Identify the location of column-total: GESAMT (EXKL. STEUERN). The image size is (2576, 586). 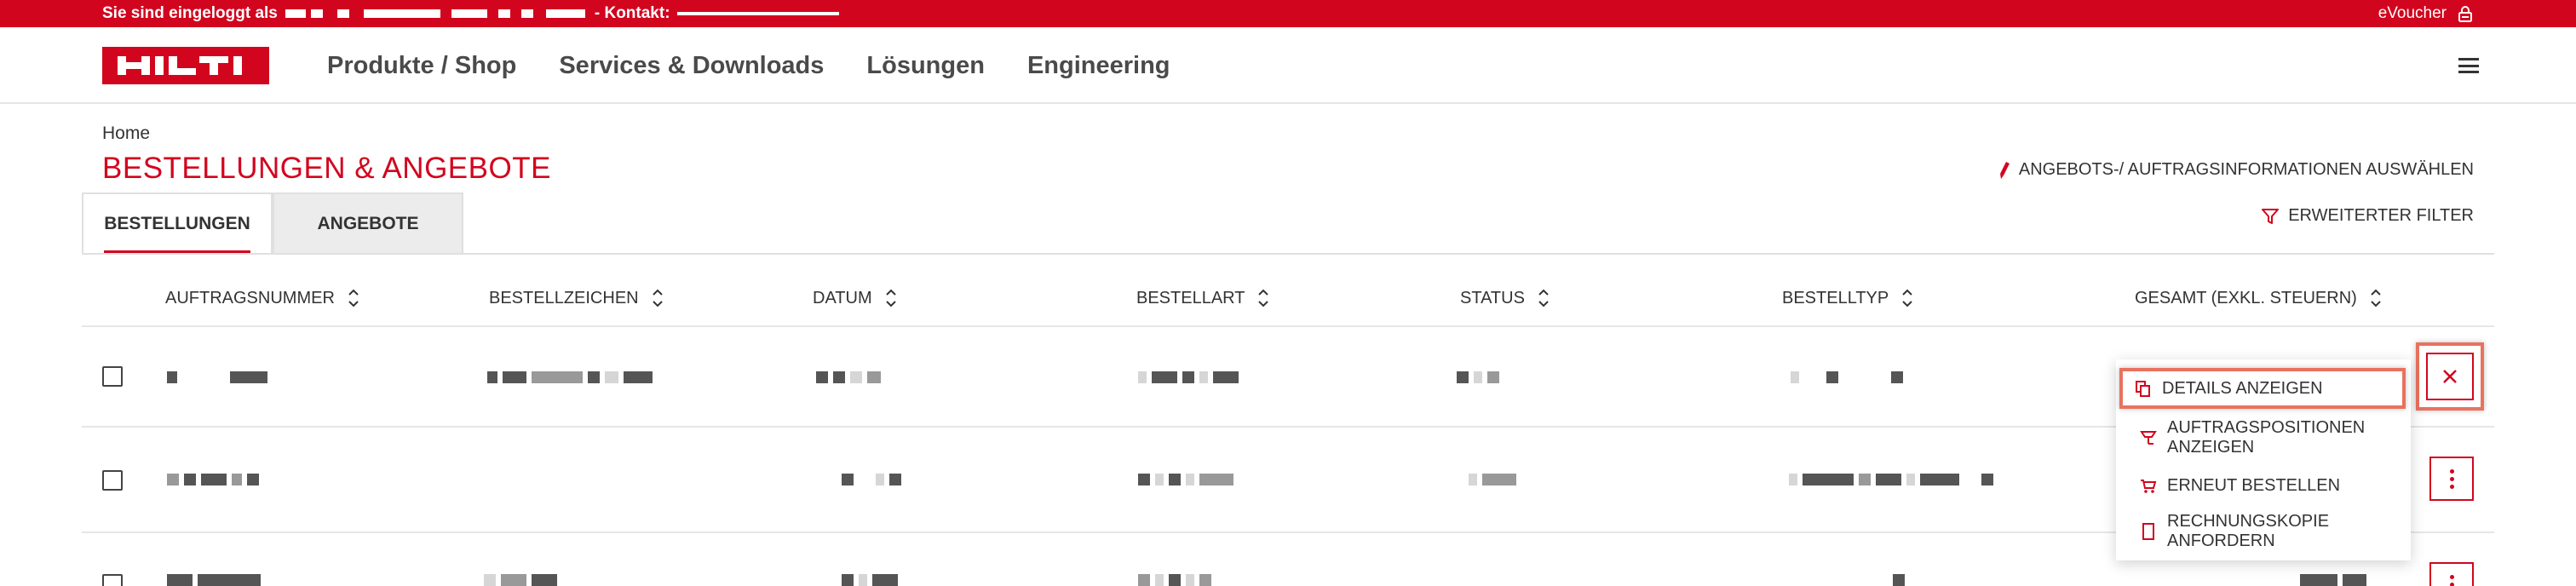
(2259, 298).